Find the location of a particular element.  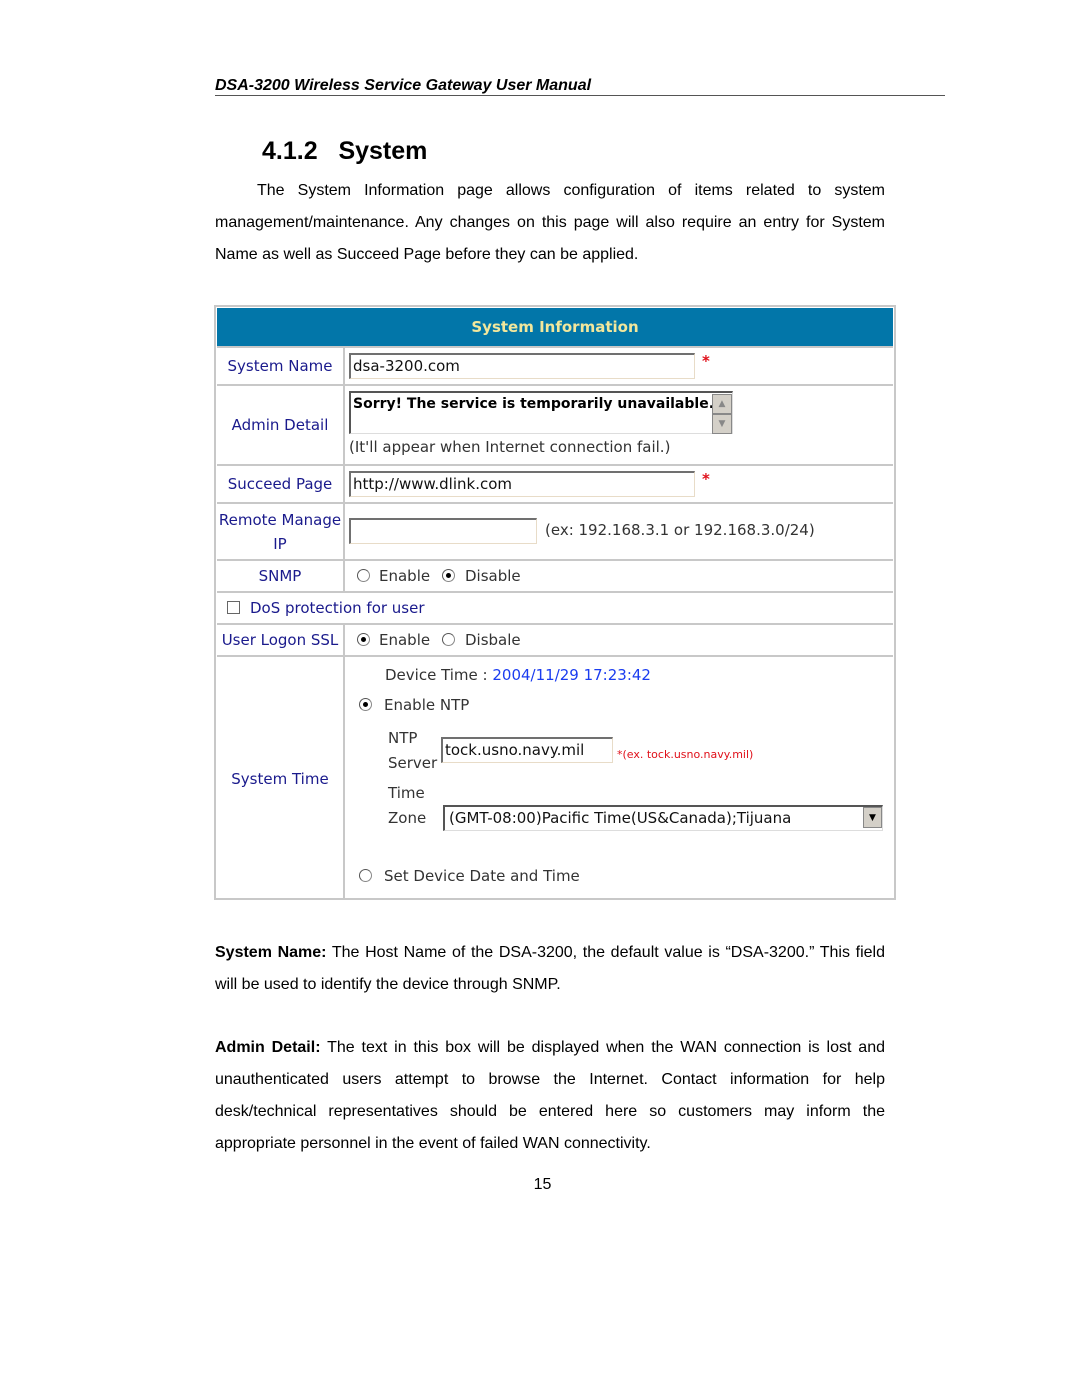

ntp-server-input: tock.usno.navy.mil is located at coordinates (527, 750).